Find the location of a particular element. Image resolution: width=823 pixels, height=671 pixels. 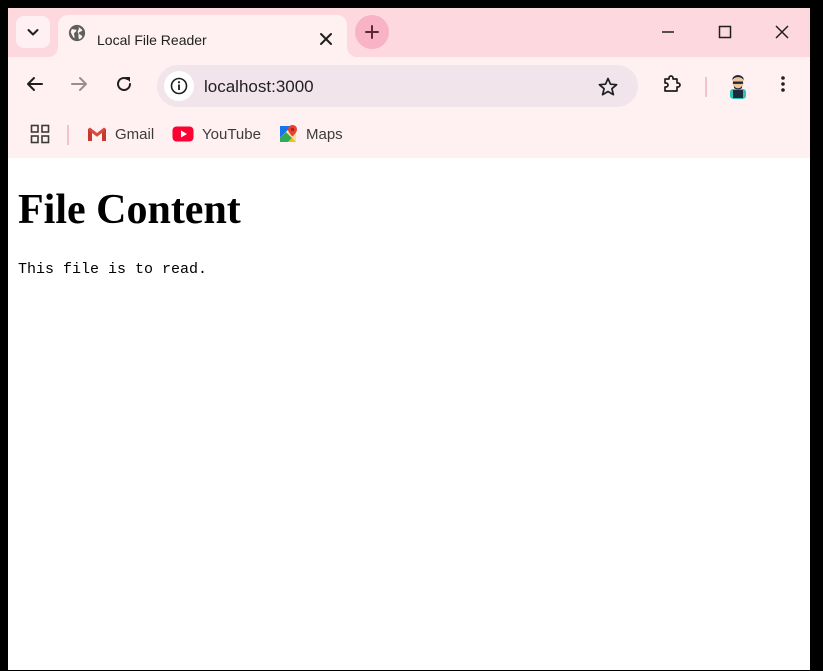

tab-search-button is located at coordinates (33, 32).